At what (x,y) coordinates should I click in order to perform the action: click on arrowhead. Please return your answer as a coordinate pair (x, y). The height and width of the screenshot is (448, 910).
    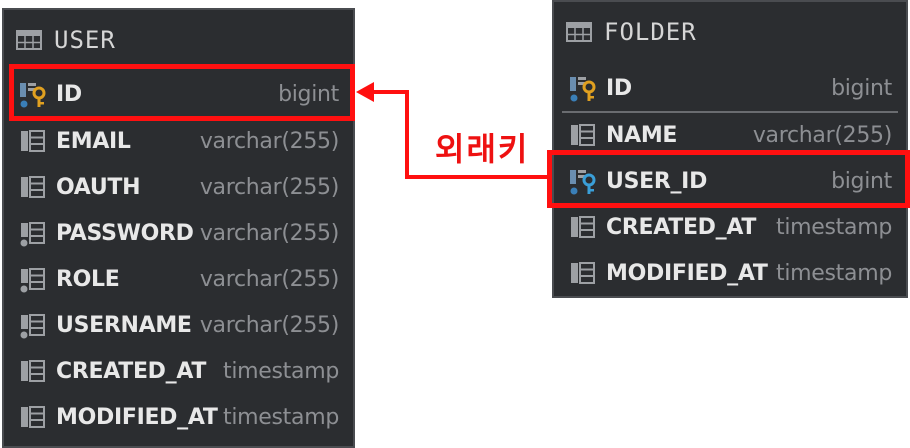
    Looking at the image, I should click on (365, 92).